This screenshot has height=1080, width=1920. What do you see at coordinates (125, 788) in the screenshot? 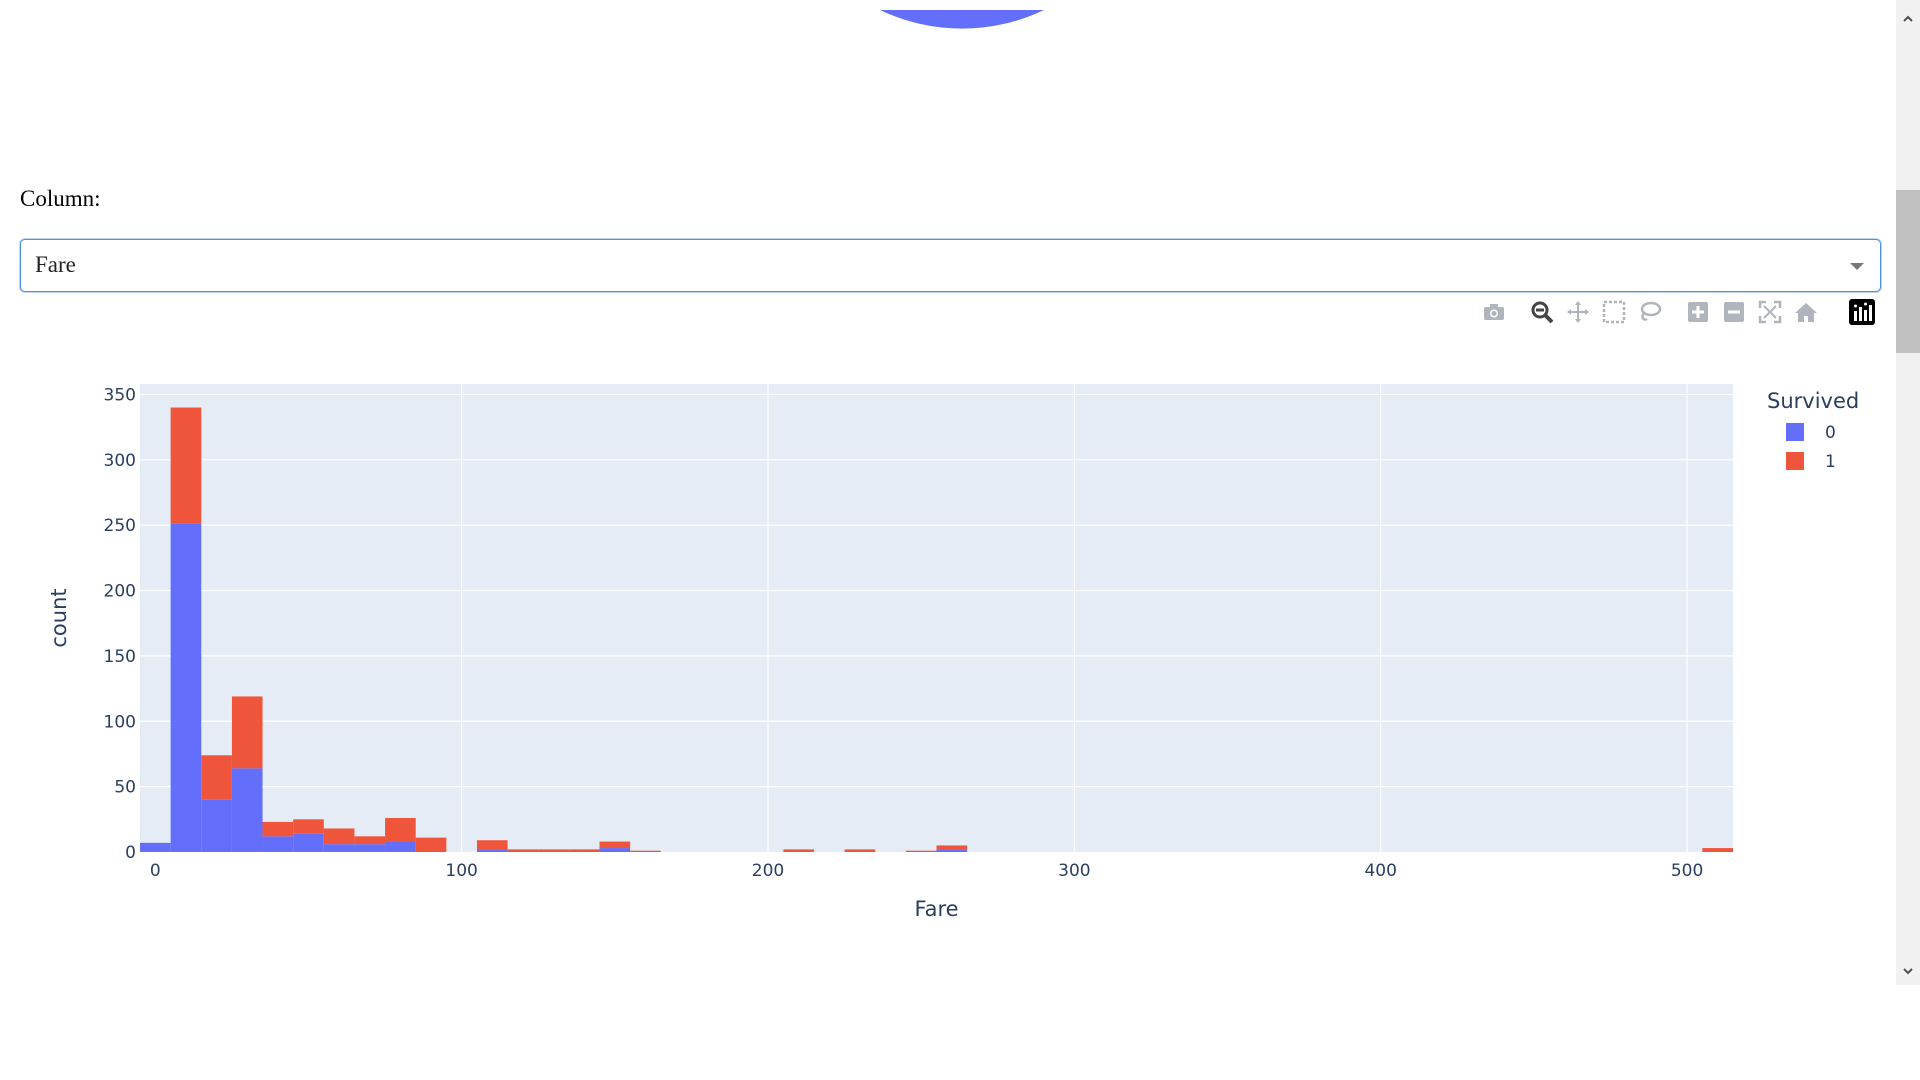
I see `y-tick-label: 50` at bounding box center [125, 788].